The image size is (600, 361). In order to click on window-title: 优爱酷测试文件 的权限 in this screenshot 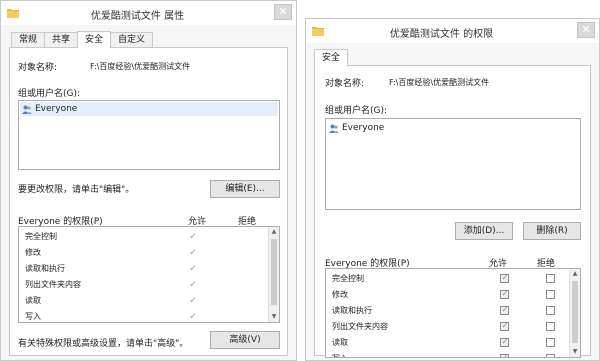, I will do `click(441, 34)`.